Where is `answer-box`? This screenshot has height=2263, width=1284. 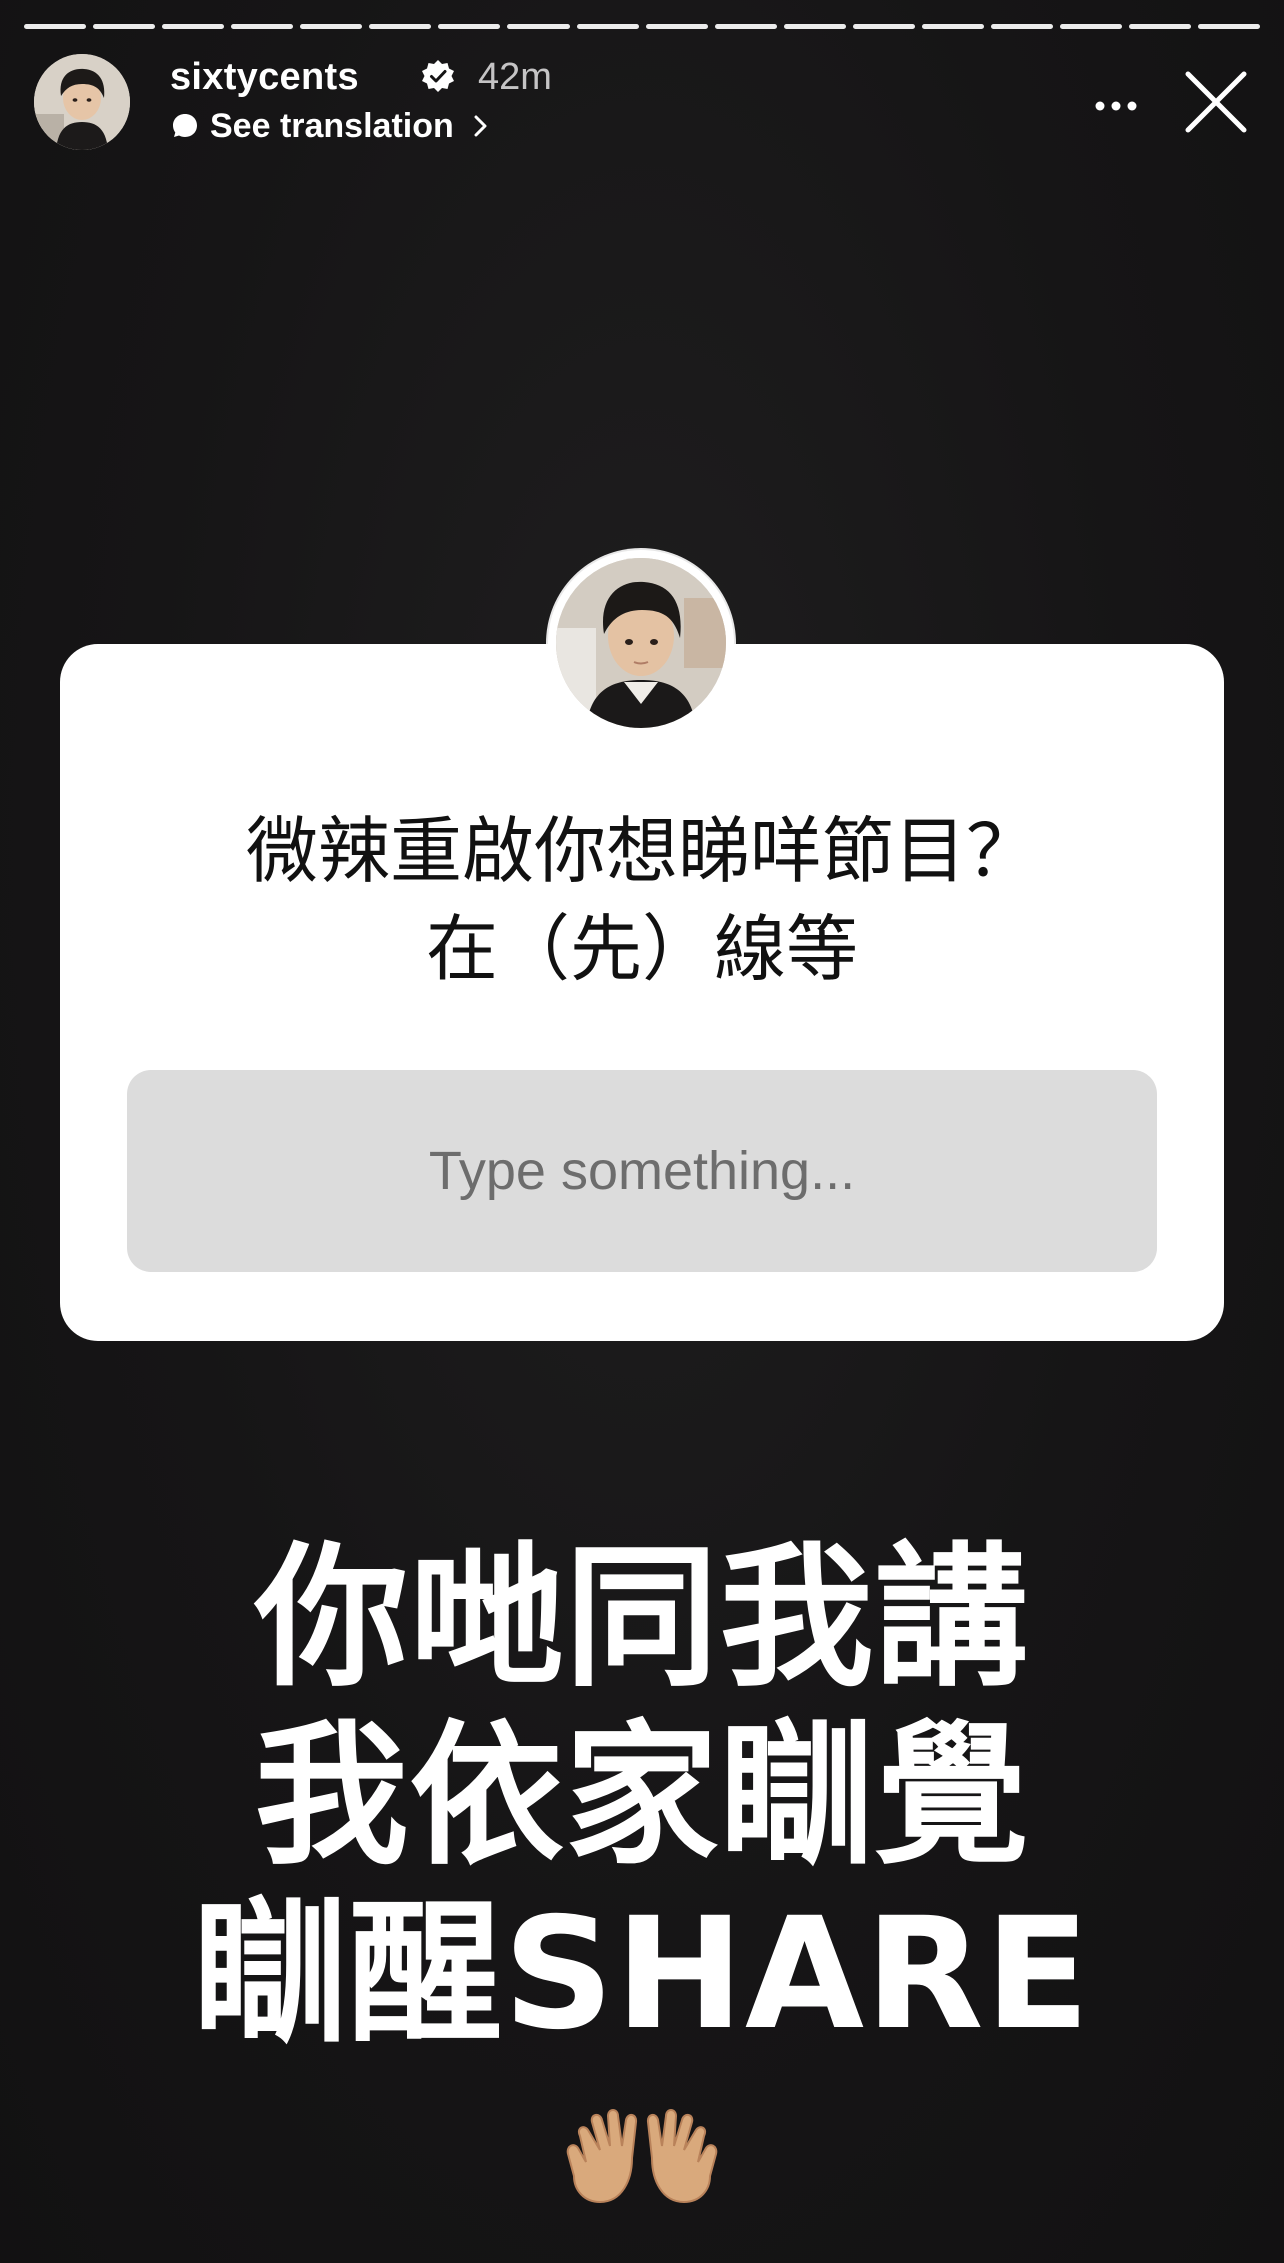 answer-box is located at coordinates (642, 1171).